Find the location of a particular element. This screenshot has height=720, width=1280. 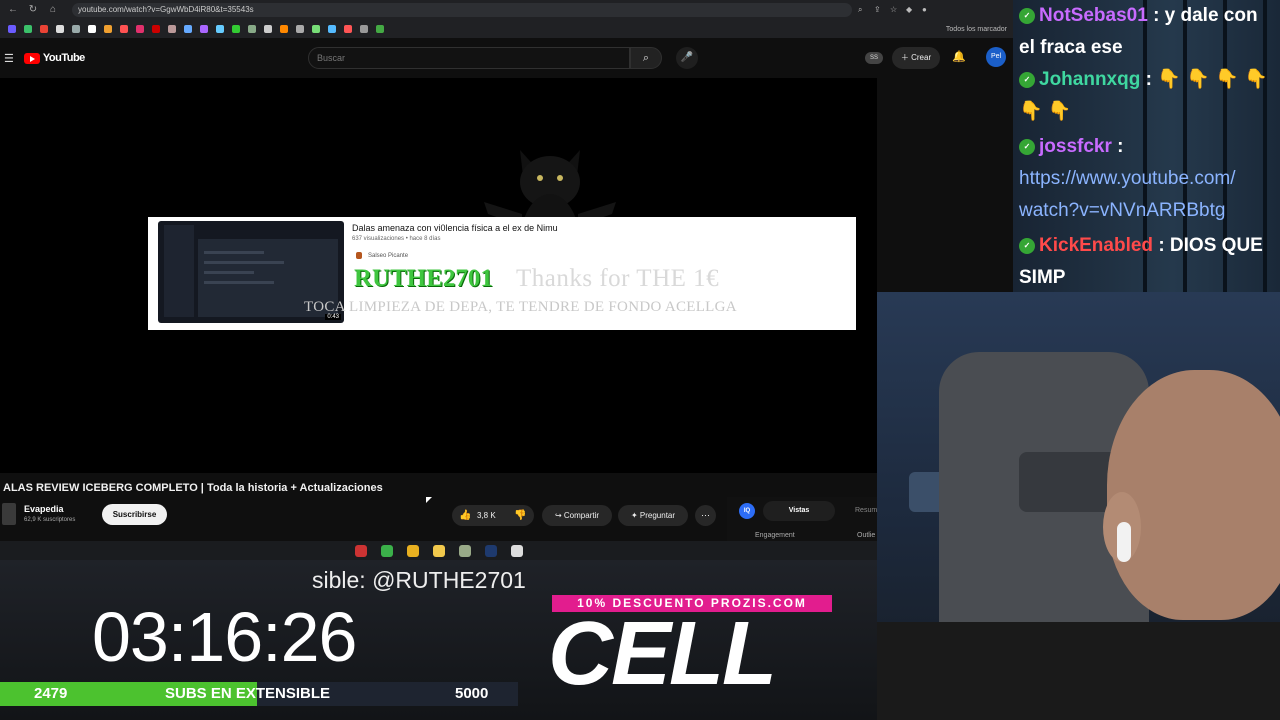

donor-name: RUTHE2701 is located at coordinates (423, 278).